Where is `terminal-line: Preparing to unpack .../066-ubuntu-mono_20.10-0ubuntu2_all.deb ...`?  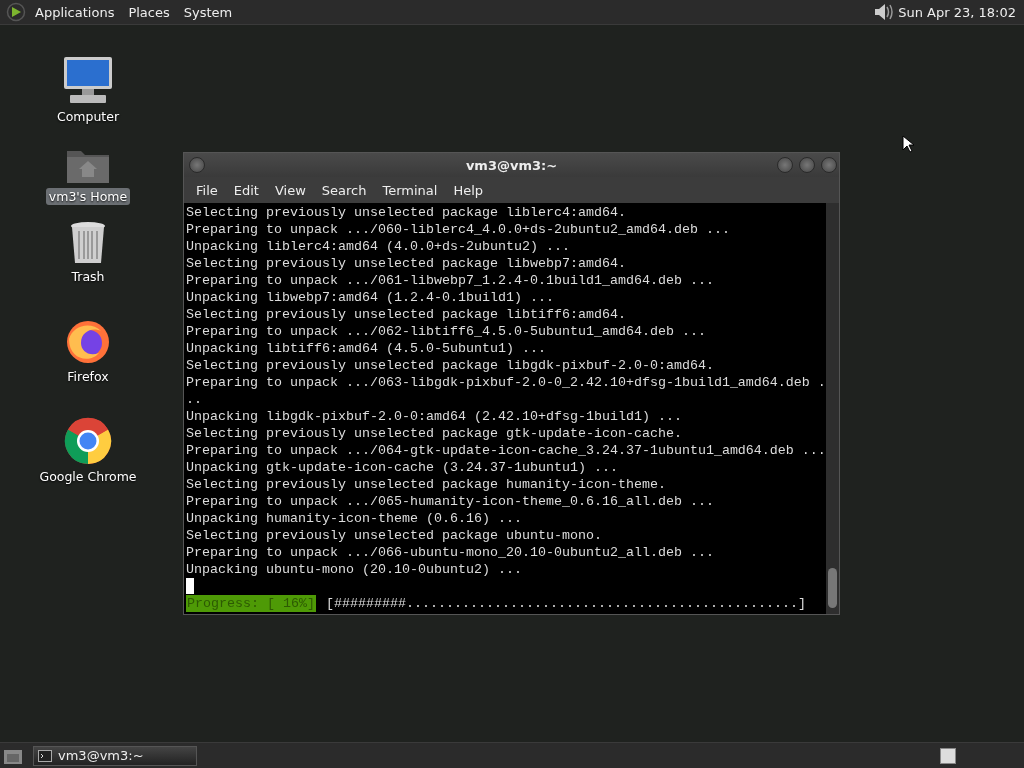
terminal-line: Preparing to unpack .../066-ubuntu-mono_20.10-0ubuntu2_all.deb ... is located at coordinates (450, 552).